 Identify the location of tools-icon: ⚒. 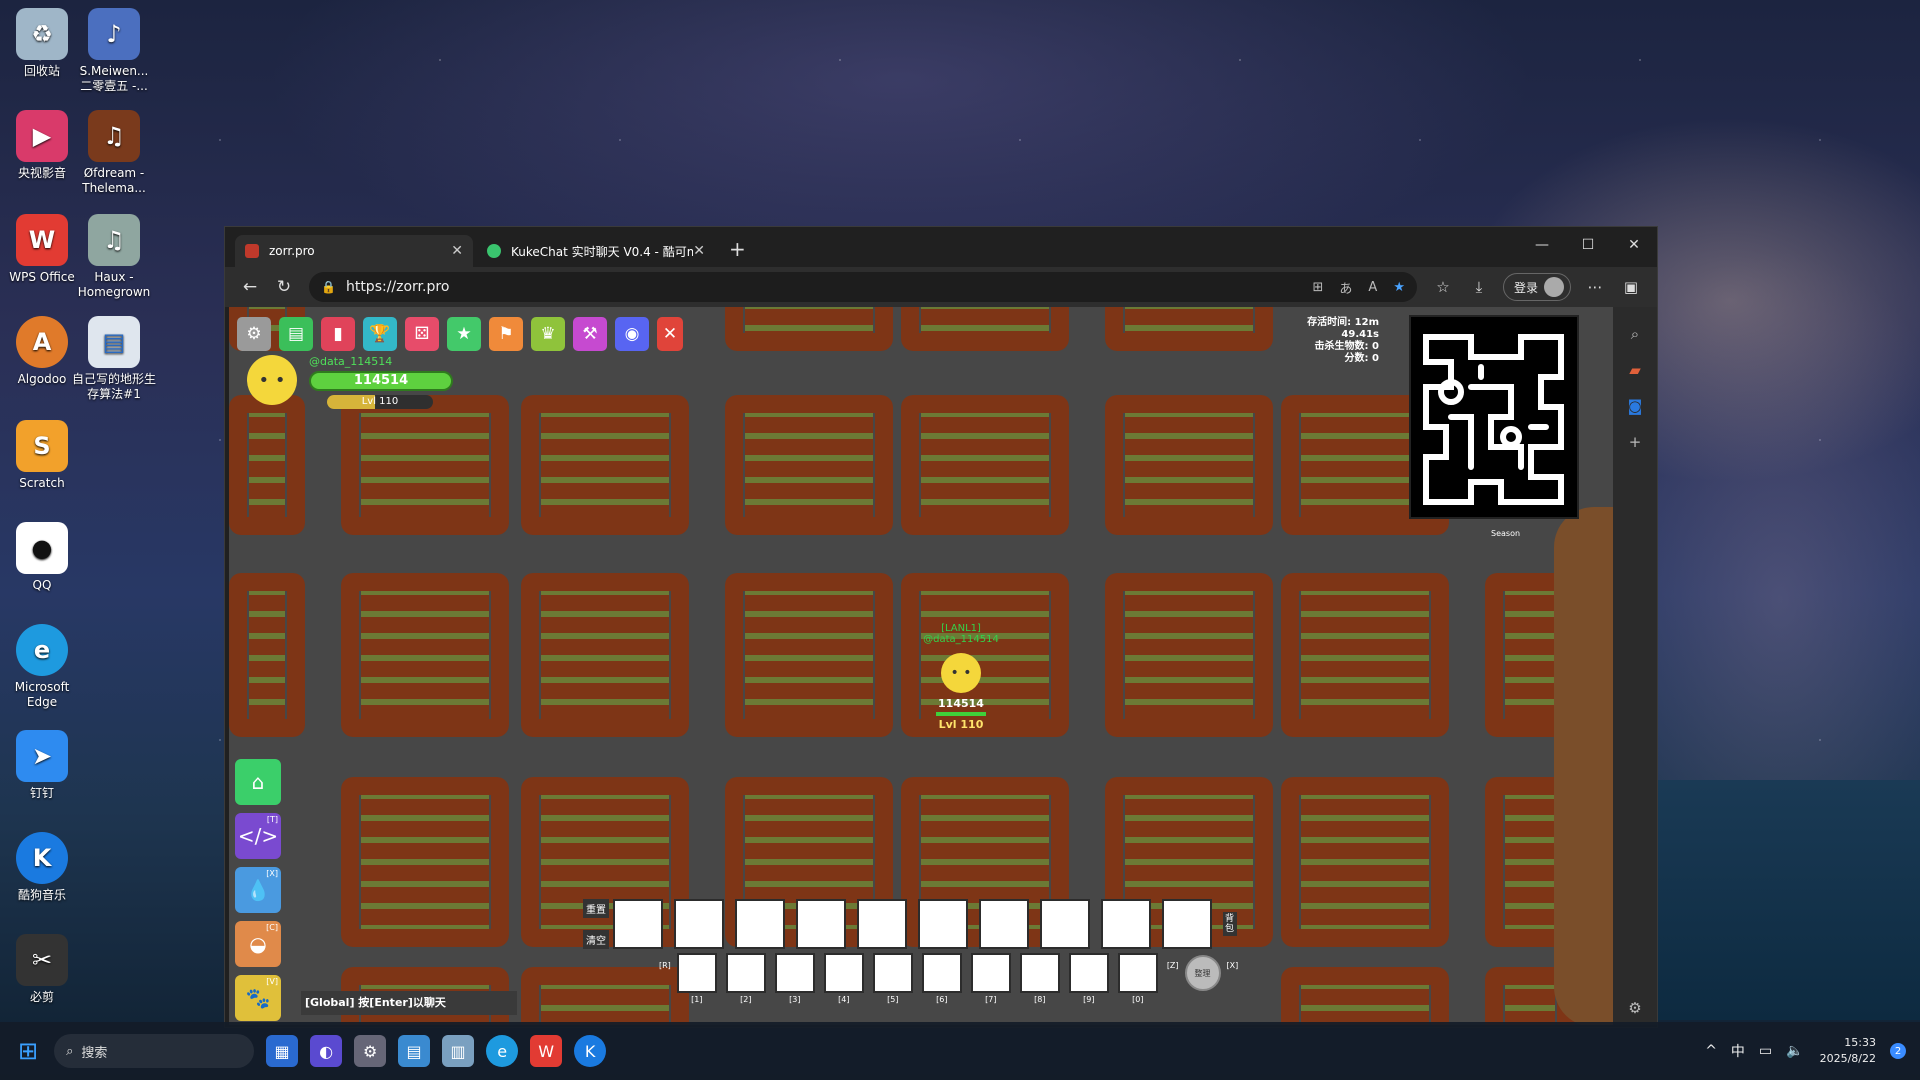
(590, 334).